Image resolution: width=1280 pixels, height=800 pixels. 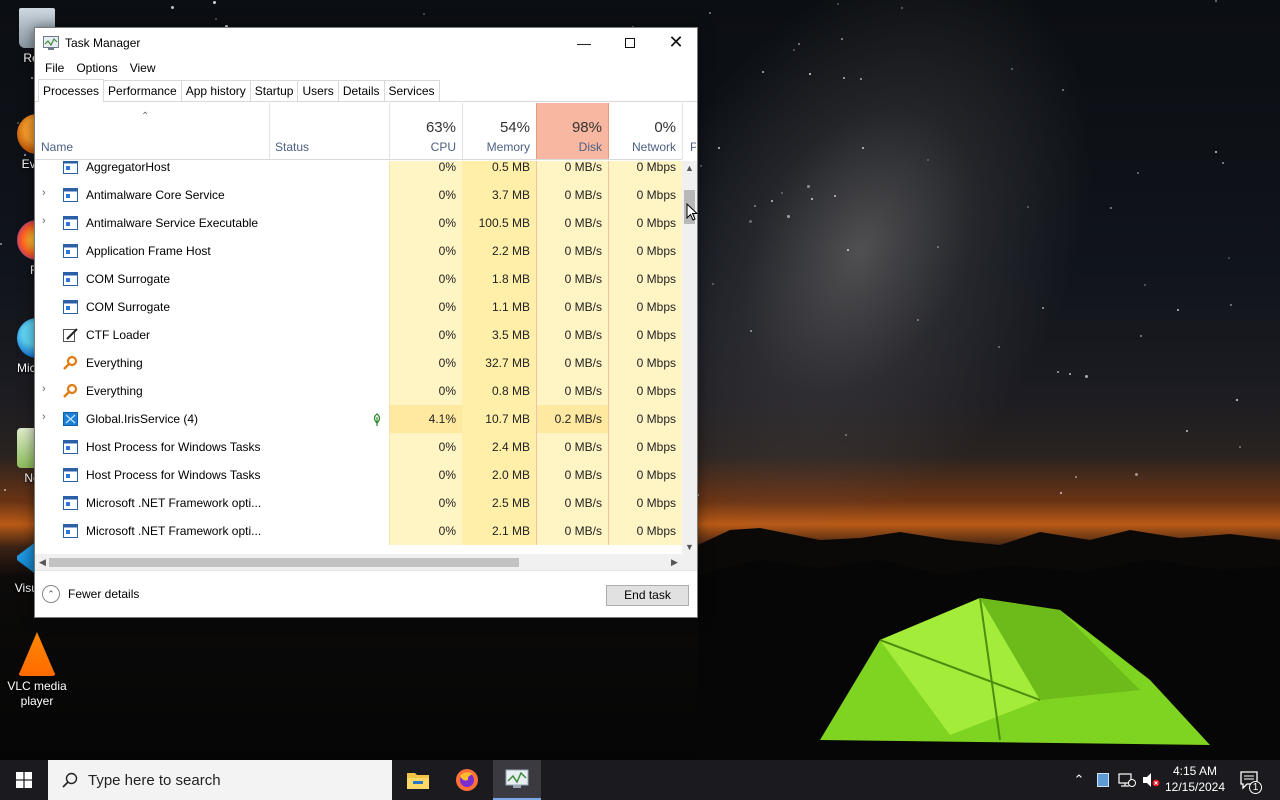 What do you see at coordinates (499, 503) in the screenshot?
I see `process-memory-value: 2.5 MB` at bounding box center [499, 503].